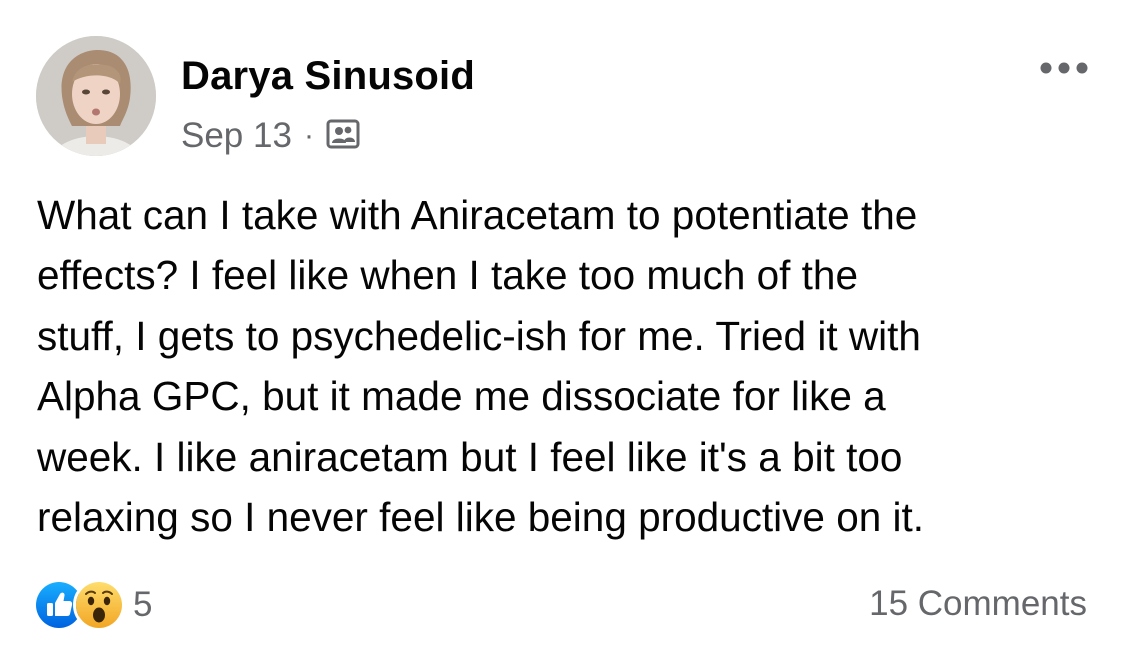 This screenshot has height=656, width=1125. What do you see at coordinates (1064, 68) in the screenshot?
I see `more-dots-icon` at bounding box center [1064, 68].